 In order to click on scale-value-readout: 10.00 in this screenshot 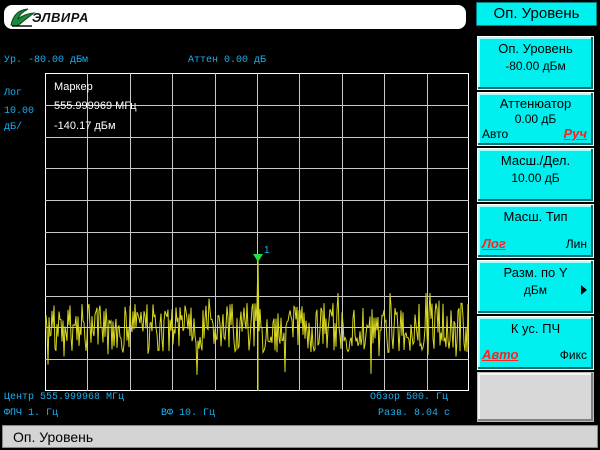, I will do `click(19, 111)`.